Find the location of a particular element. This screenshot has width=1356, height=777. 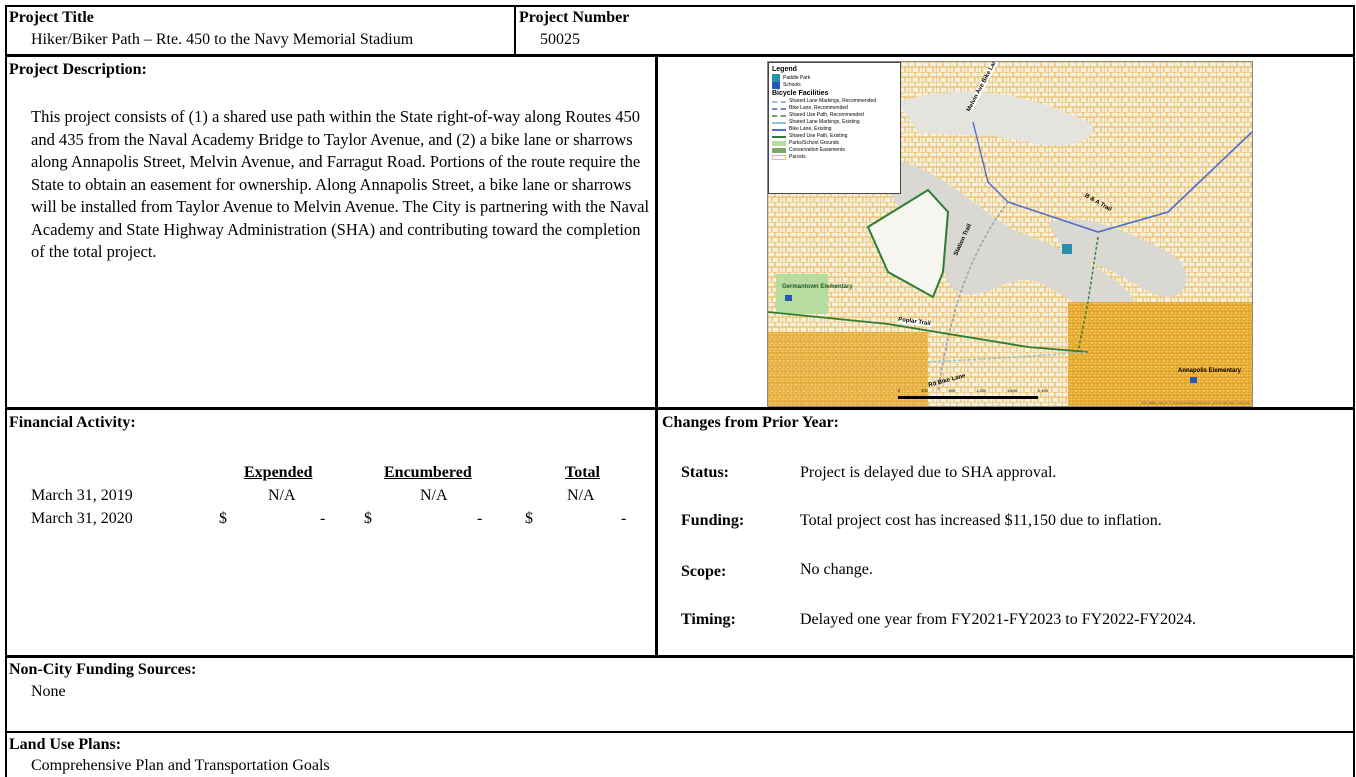

legend-facility: Shared Use Path, Existing is located at coordinates (834, 136).